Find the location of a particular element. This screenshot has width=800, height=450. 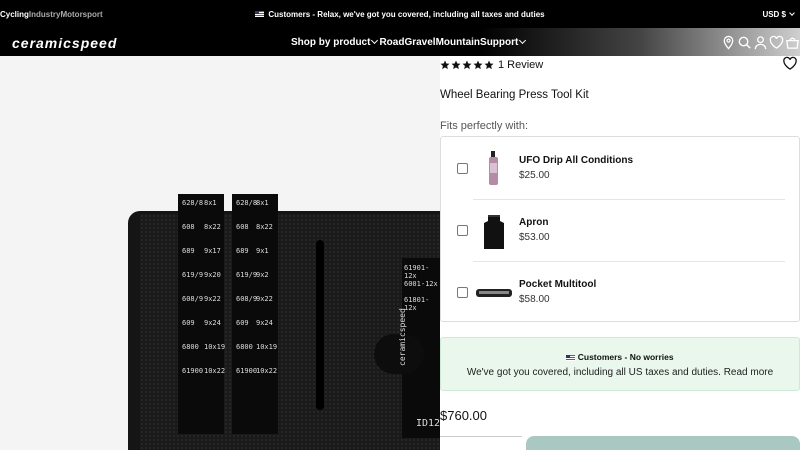

tool-label: 9x1 is located at coordinates (262, 251).